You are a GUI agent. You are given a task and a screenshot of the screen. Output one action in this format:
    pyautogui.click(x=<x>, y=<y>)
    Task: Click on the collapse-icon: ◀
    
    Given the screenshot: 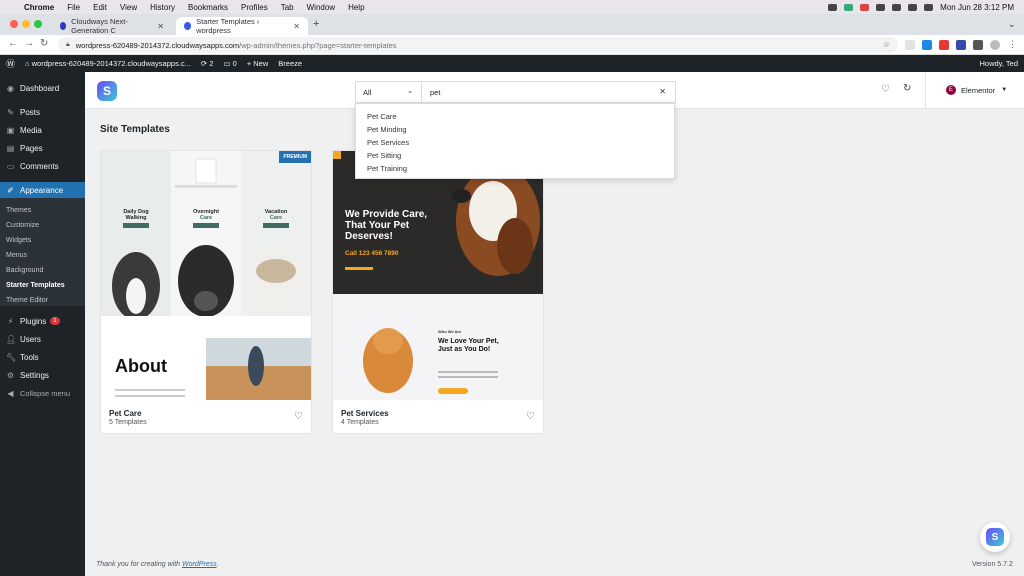 What is the action you would take?
    pyautogui.click(x=10, y=393)
    